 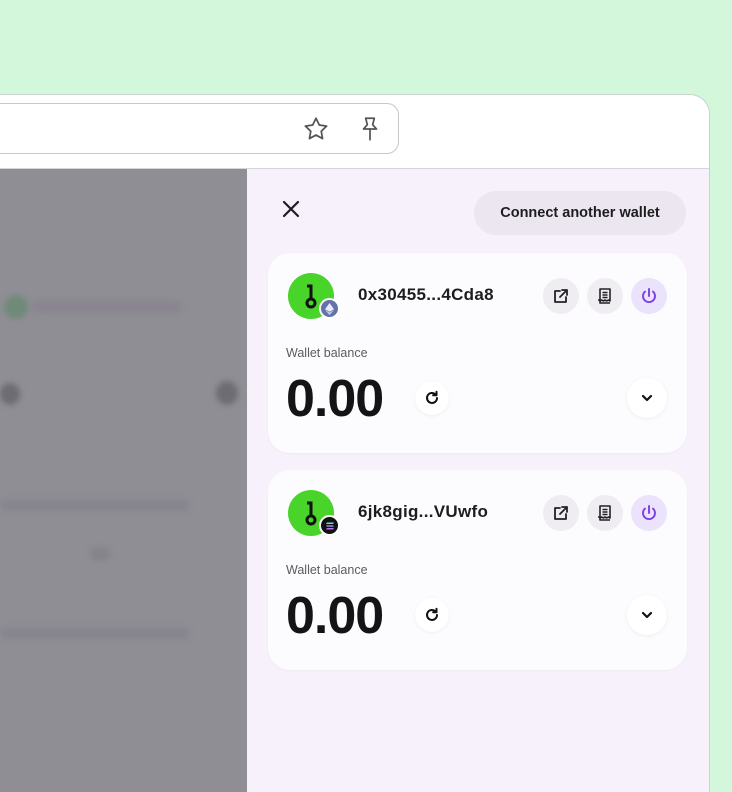 I want to click on wallet-card: 6jk8gig...VUwfo Wallet balance 0.00, so click(x=477, y=570).